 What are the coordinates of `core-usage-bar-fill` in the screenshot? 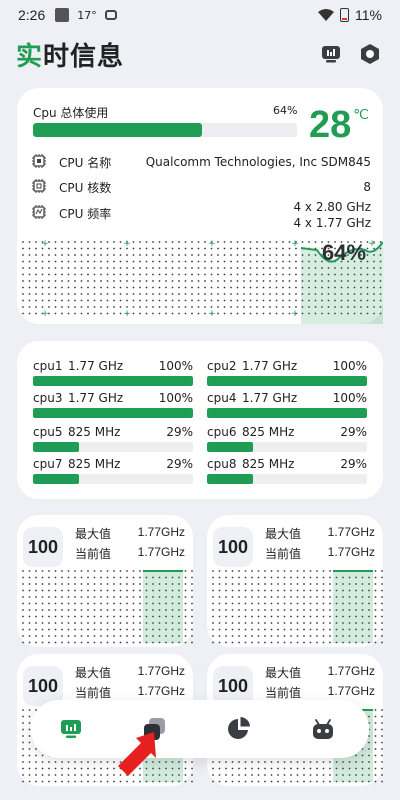 It's located at (230, 479).